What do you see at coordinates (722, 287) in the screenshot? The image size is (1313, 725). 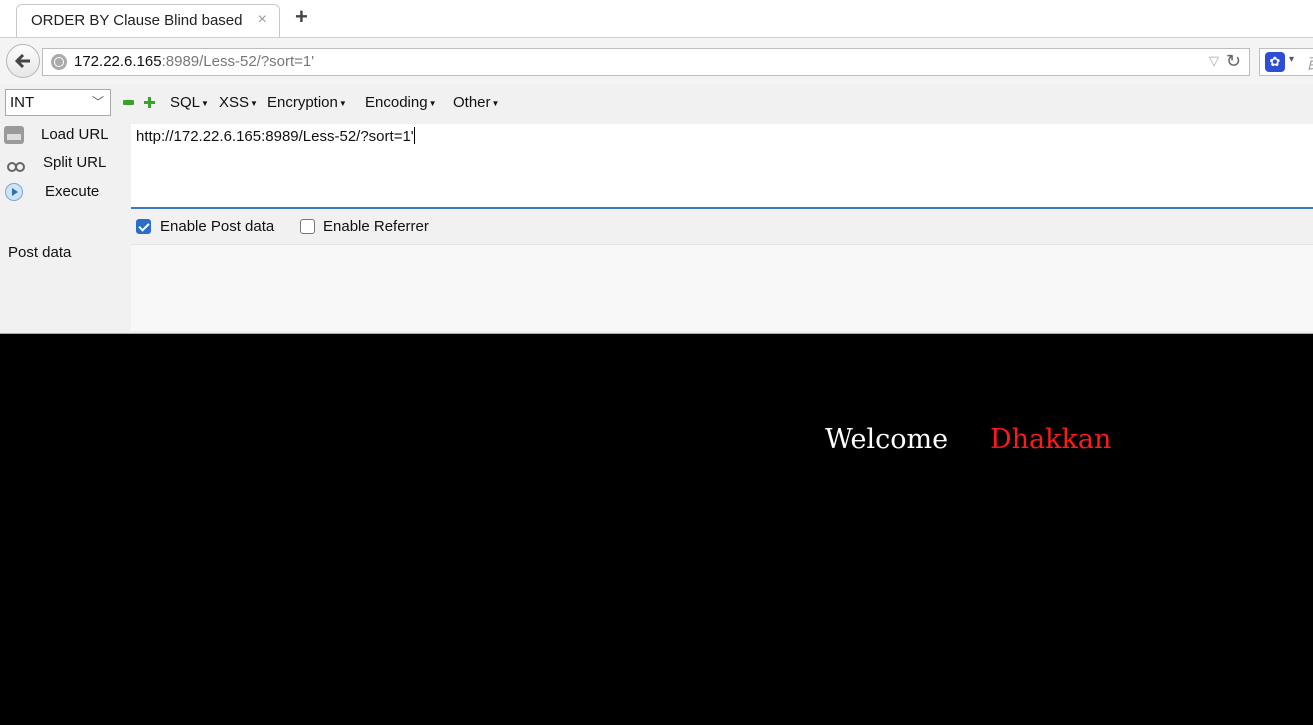 I see `post-data-textarea` at bounding box center [722, 287].